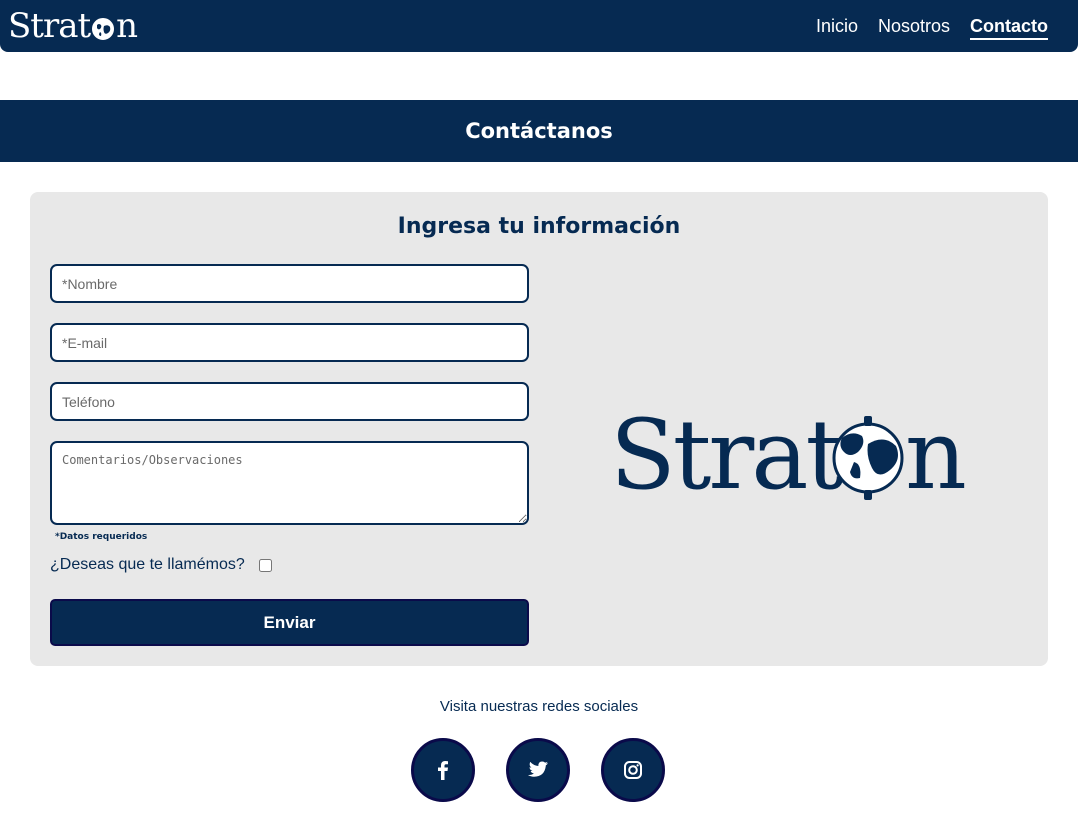  I want to click on social-caption: Visita nuestras redes sociales, so click(539, 706).